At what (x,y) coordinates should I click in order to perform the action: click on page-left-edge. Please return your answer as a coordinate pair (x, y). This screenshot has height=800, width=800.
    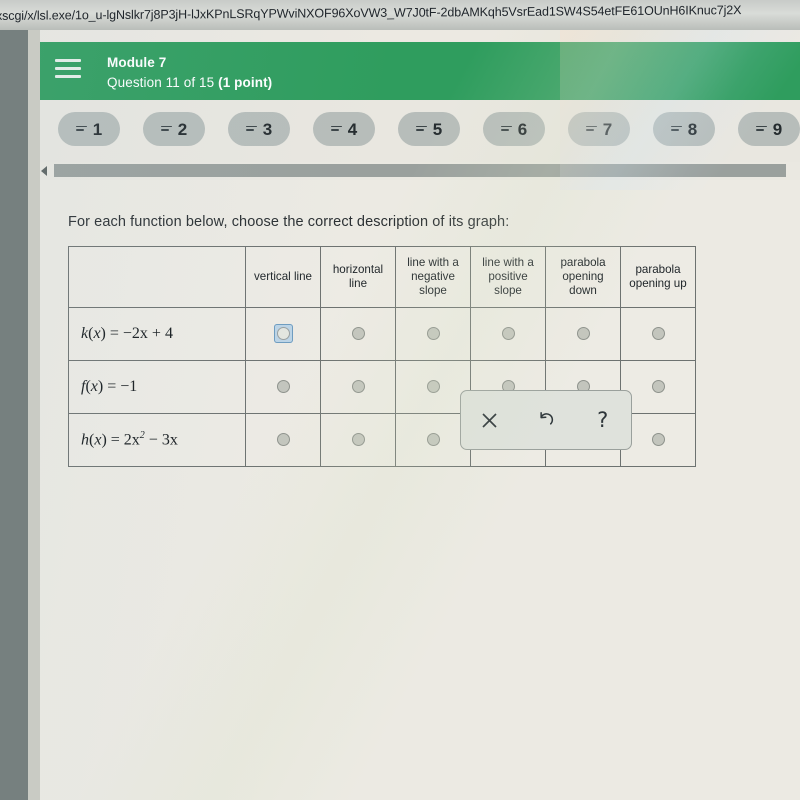
    Looking at the image, I should click on (34, 415).